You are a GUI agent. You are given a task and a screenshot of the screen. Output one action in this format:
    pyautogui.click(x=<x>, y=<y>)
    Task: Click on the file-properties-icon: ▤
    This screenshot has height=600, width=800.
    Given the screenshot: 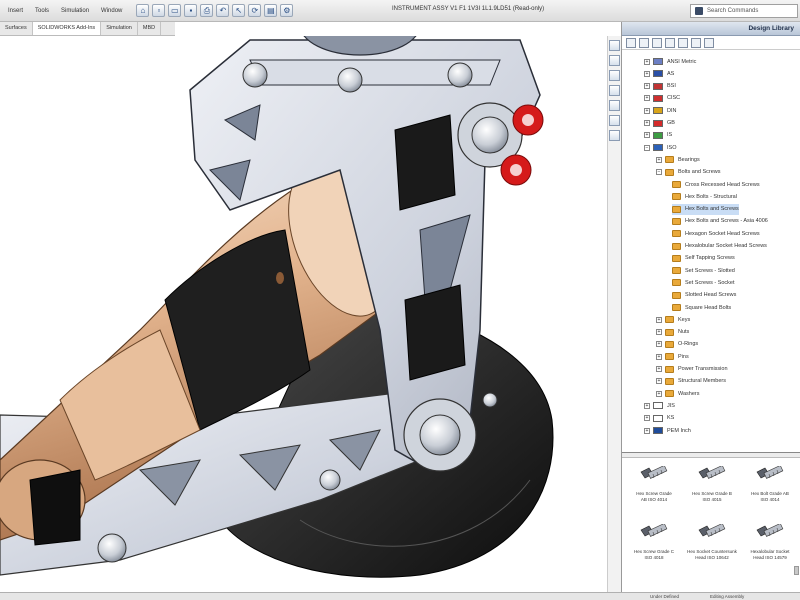 What is the action you would take?
    pyautogui.click(x=271, y=10)
    